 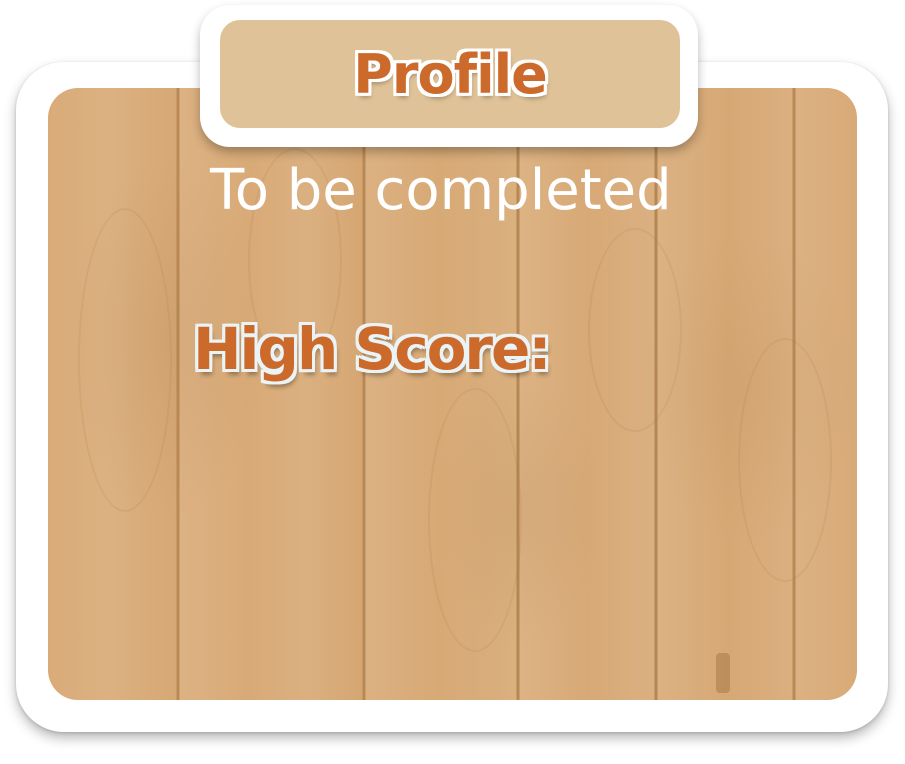 I want to click on high-score-label: High Score:, so click(x=372, y=349).